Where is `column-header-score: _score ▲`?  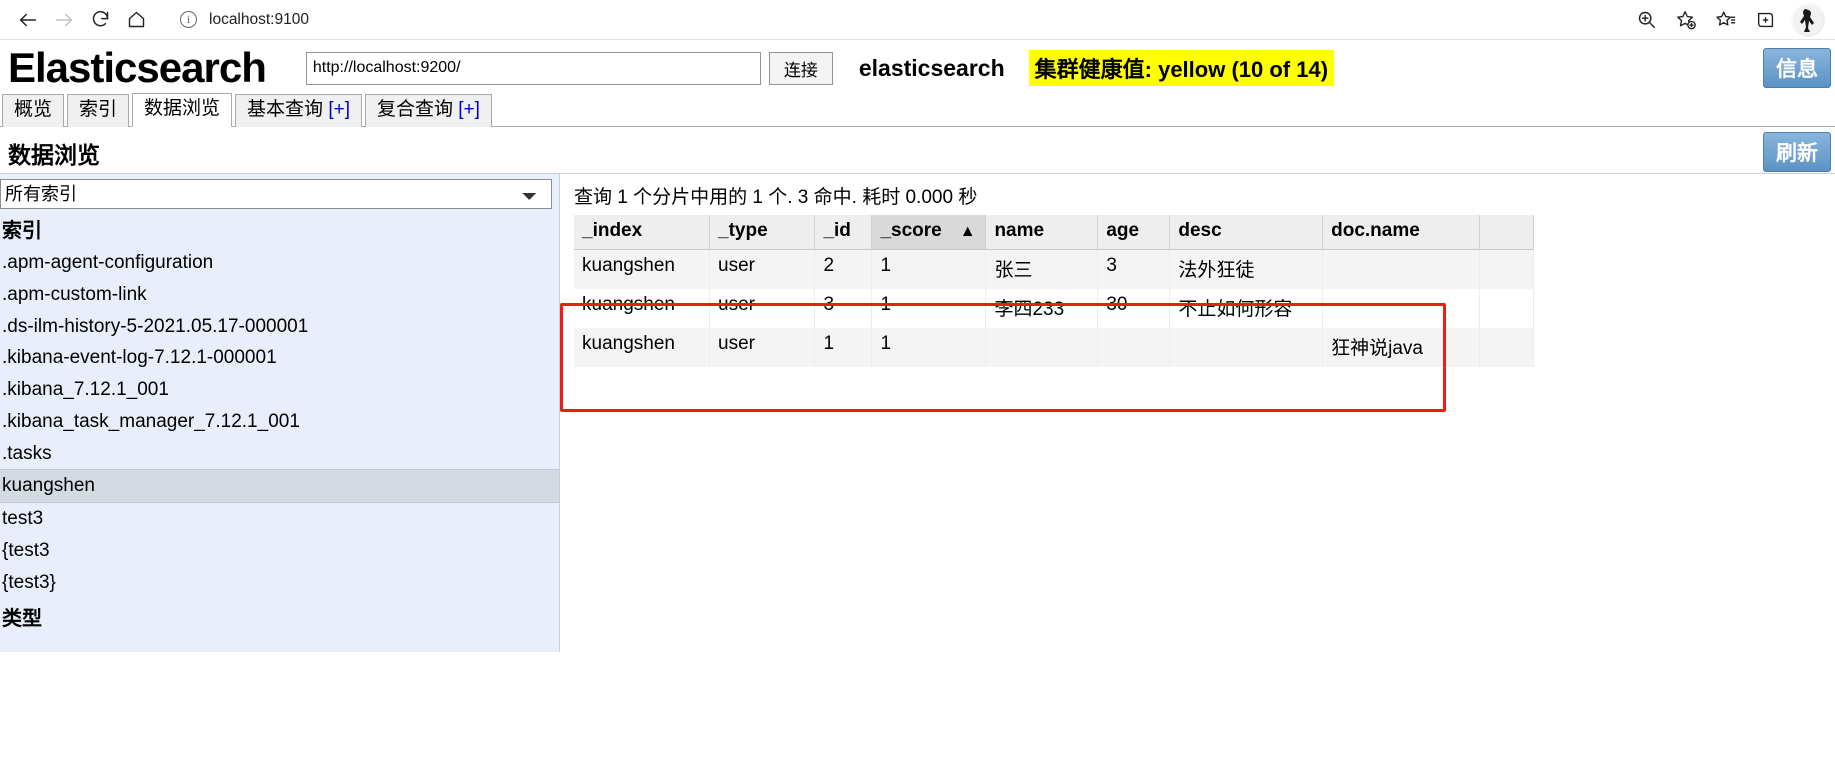
column-header-score: _score ▲ is located at coordinates (929, 233).